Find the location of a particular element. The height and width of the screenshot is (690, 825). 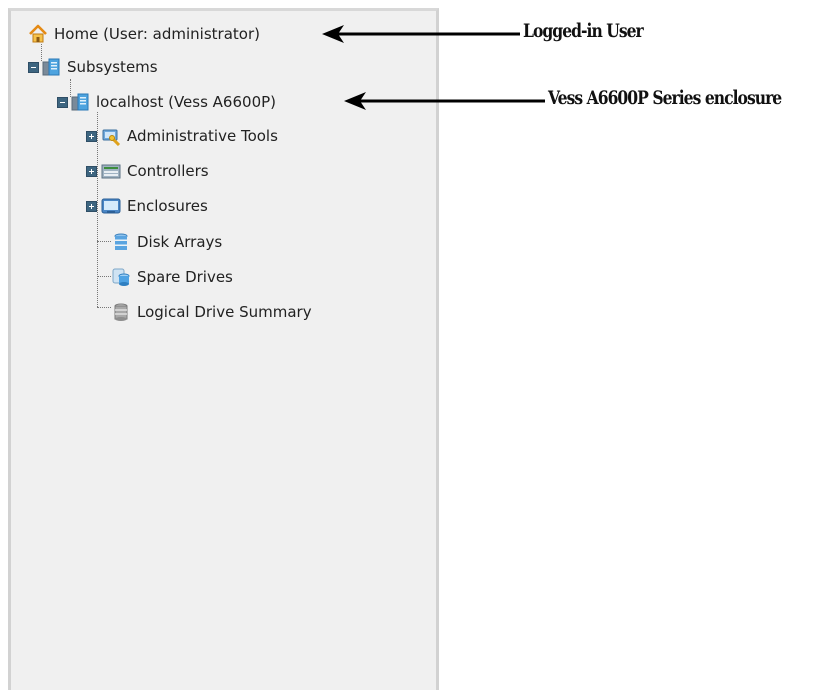

admin-tools-icon is located at coordinates (111, 136).